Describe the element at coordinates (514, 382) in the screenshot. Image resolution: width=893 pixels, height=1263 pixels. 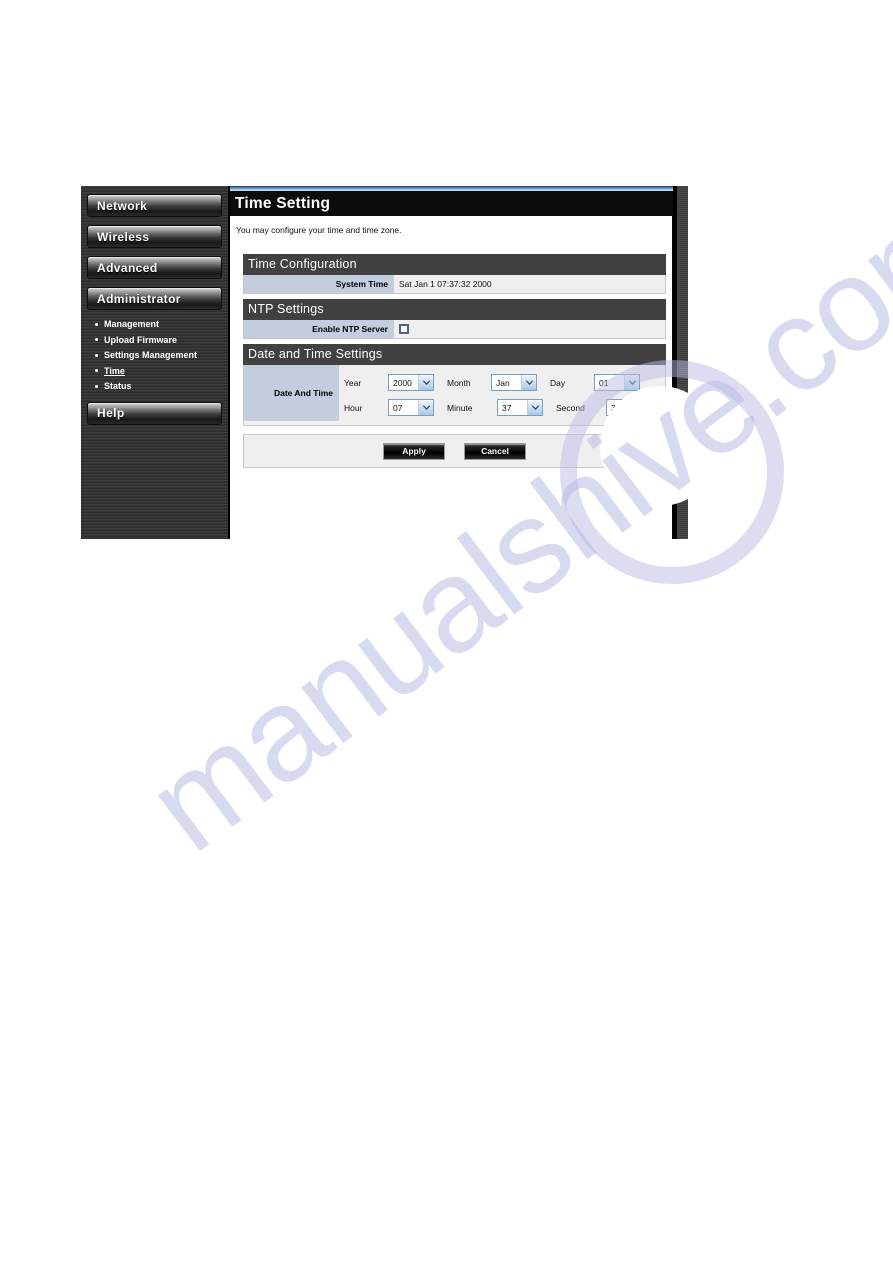
I see `month-select: Jan` at that location.